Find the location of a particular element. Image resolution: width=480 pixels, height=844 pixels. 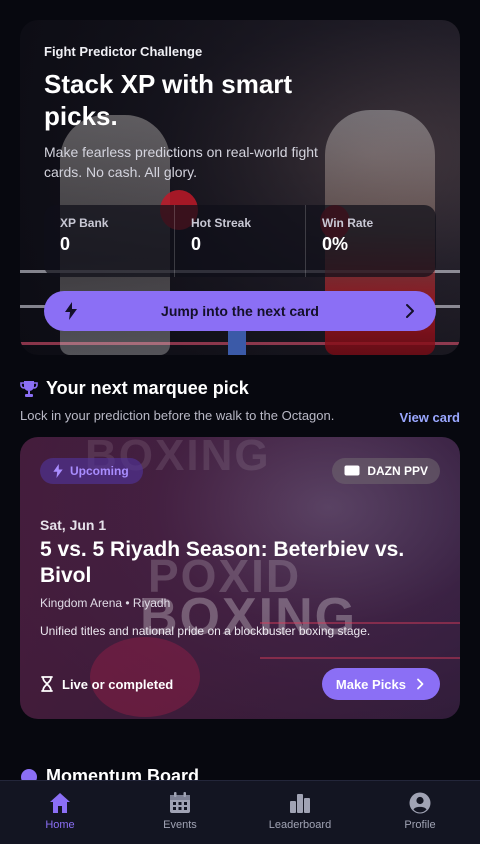

background-text: BOXING is located at coordinates (249, 617).